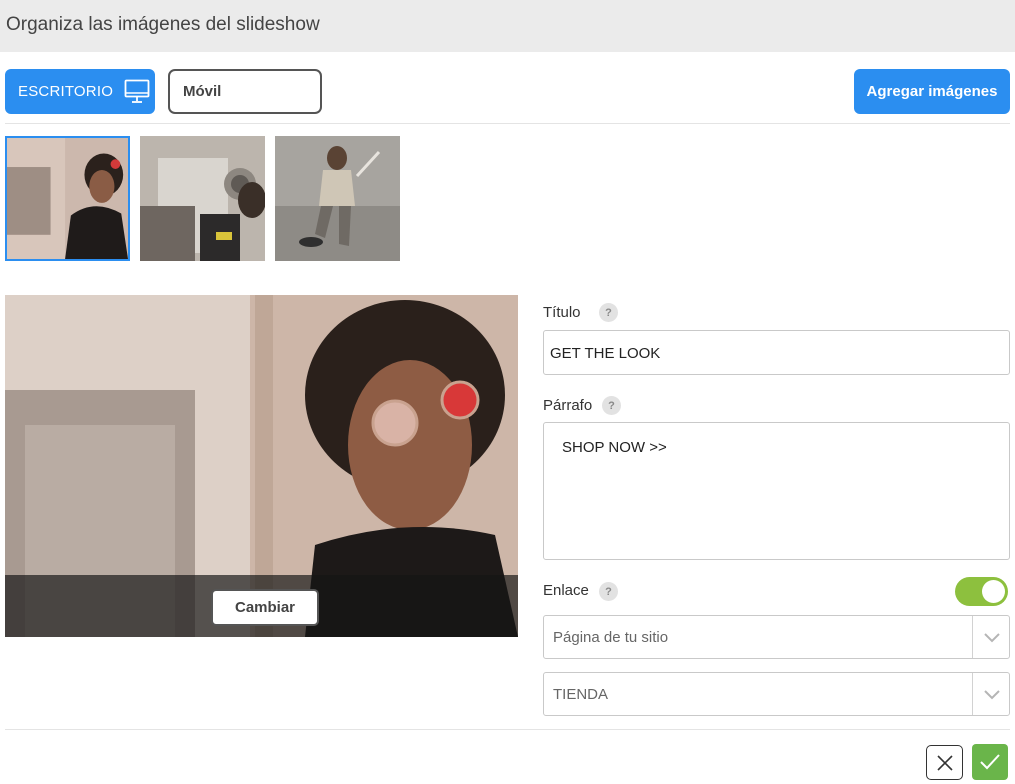  I want to click on mobile-view-label: Móvil, so click(202, 91).